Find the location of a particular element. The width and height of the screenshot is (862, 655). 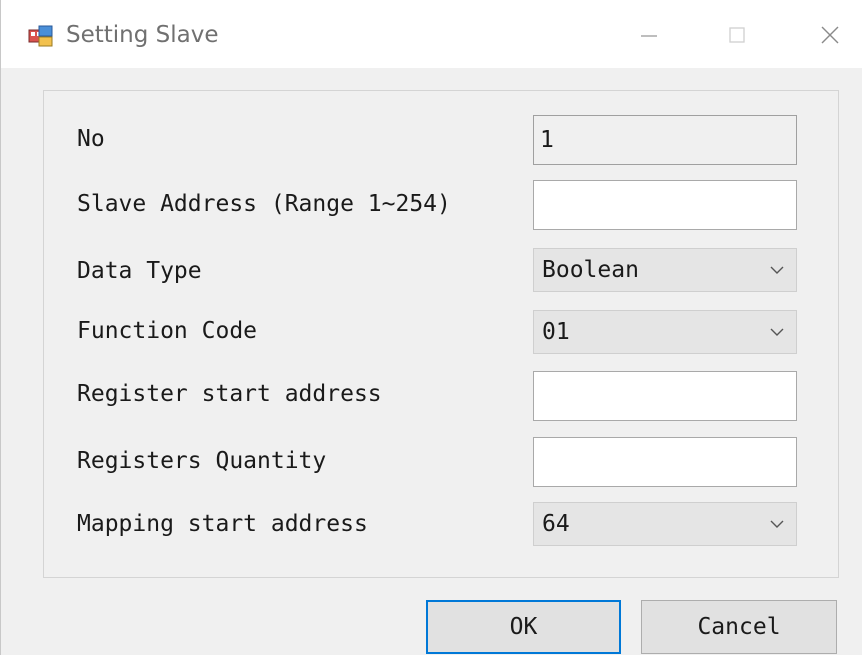

ok-button: OK is located at coordinates (523, 627).